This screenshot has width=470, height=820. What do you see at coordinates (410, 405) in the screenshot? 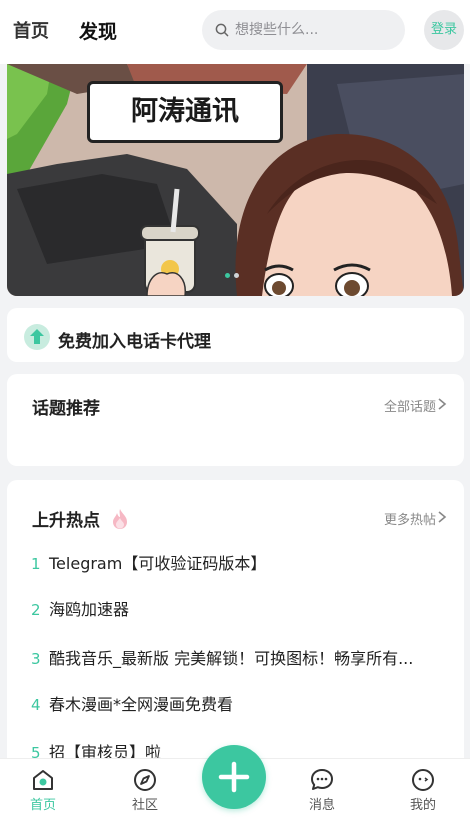
I see `all-topics-link: 全部话题` at bounding box center [410, 405].